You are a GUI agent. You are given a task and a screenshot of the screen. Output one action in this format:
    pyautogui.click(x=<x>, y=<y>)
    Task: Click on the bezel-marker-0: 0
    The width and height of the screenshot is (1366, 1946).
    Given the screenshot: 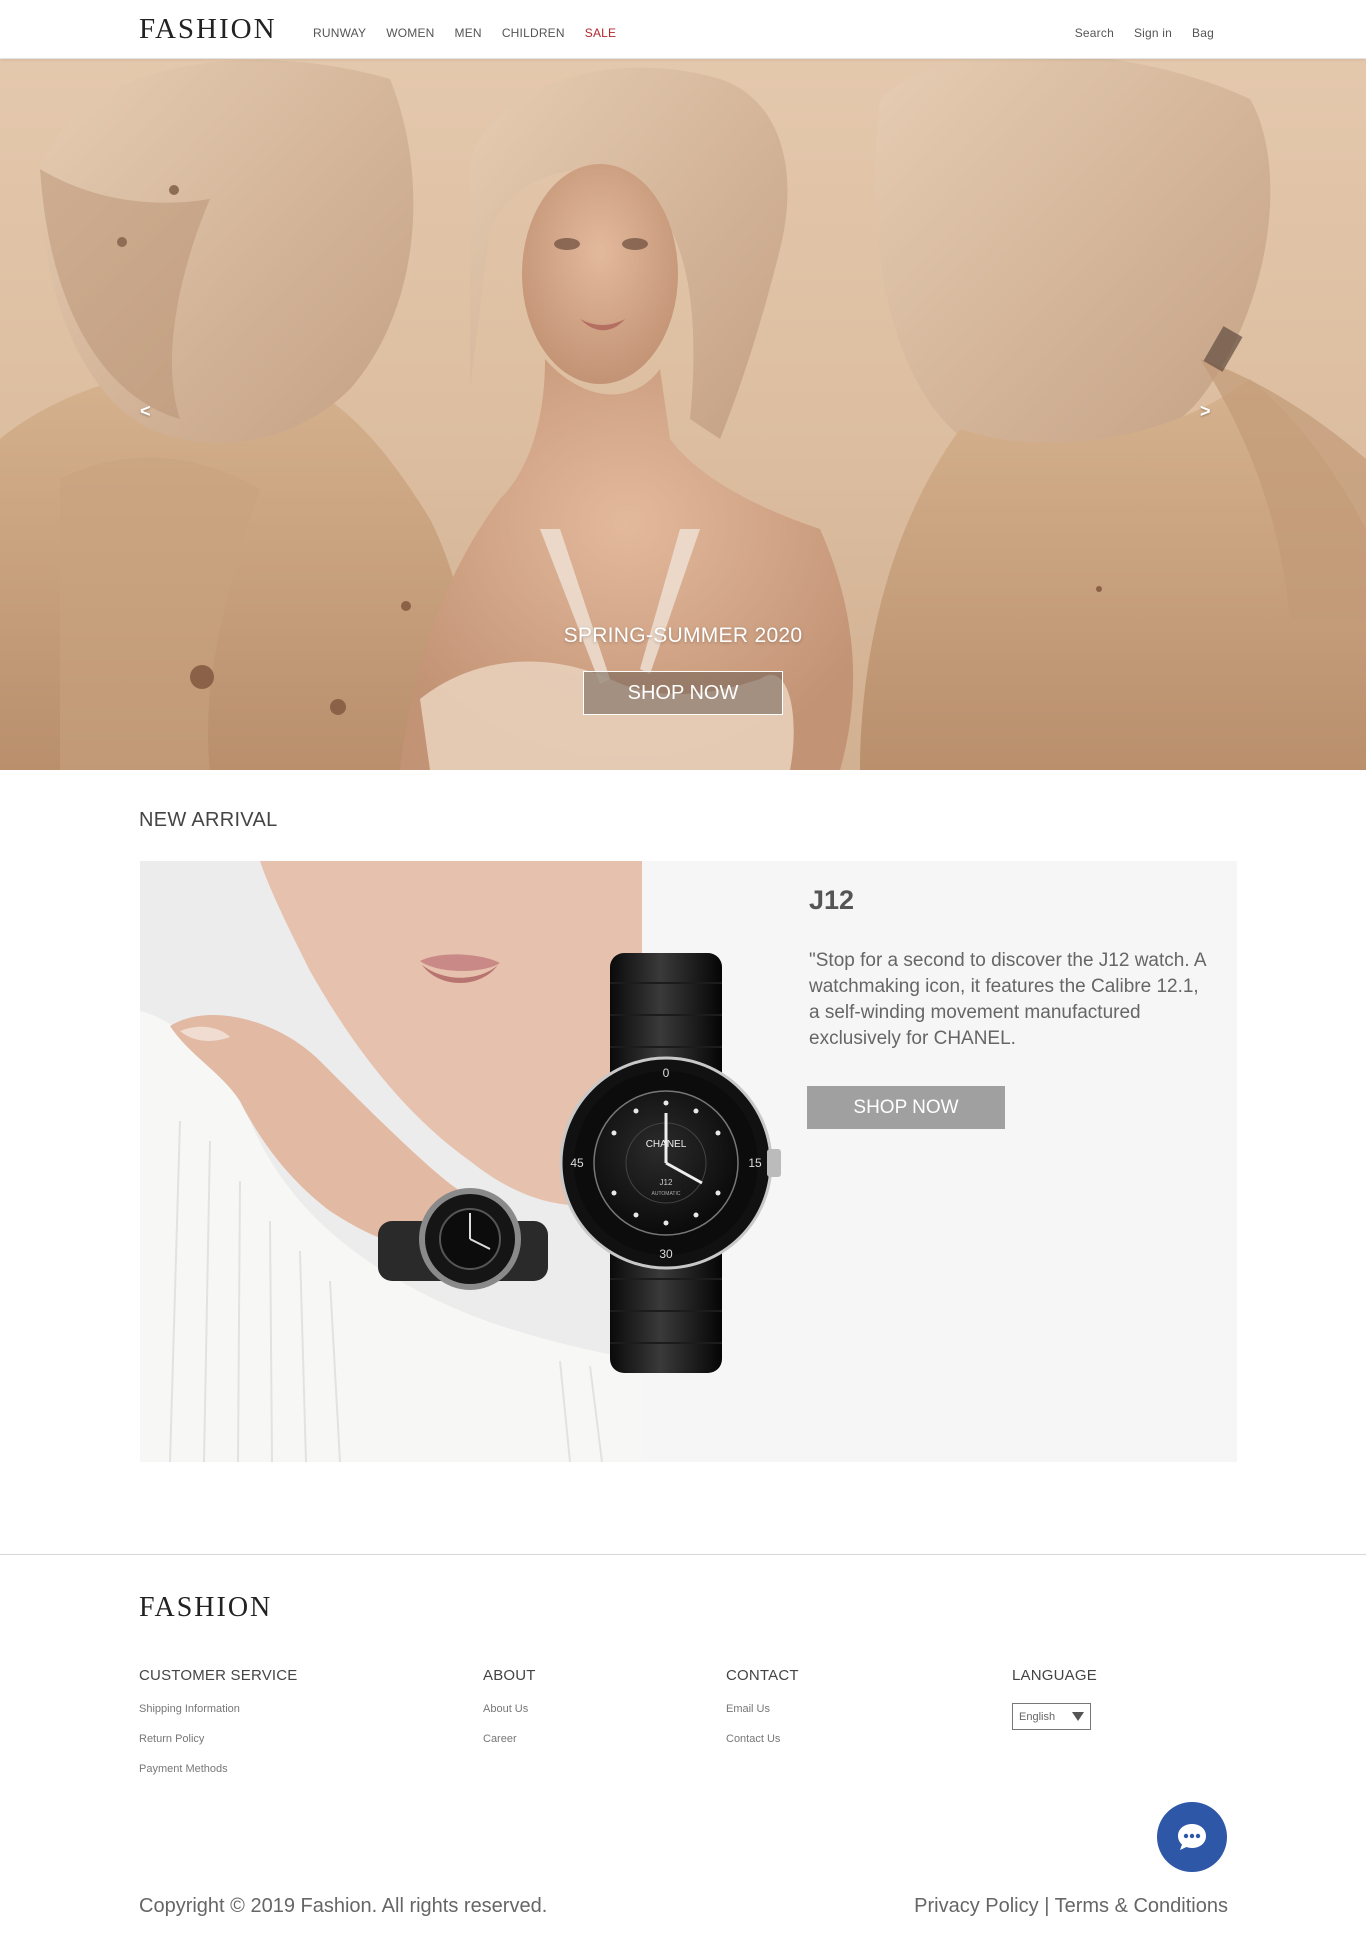 What is the action you would take?
    pyautogui.click(x=666, y=1073)
    